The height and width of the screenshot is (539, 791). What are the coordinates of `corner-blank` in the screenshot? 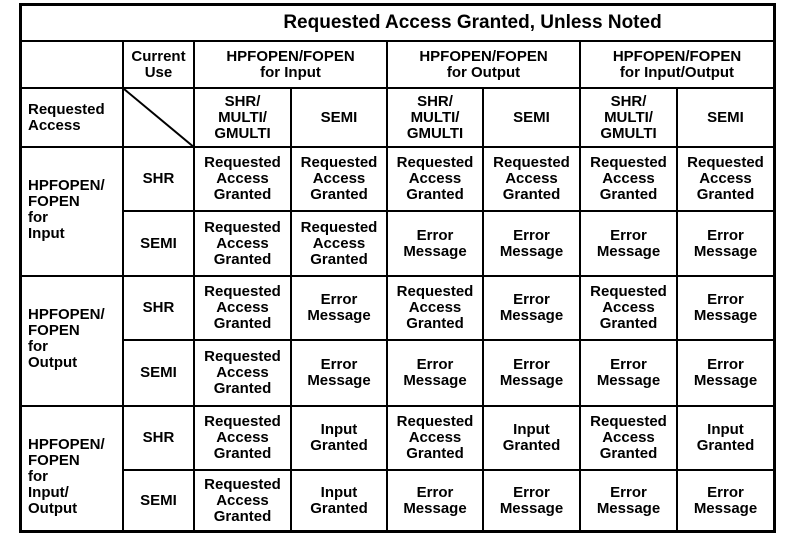 It's located at (72, 63).